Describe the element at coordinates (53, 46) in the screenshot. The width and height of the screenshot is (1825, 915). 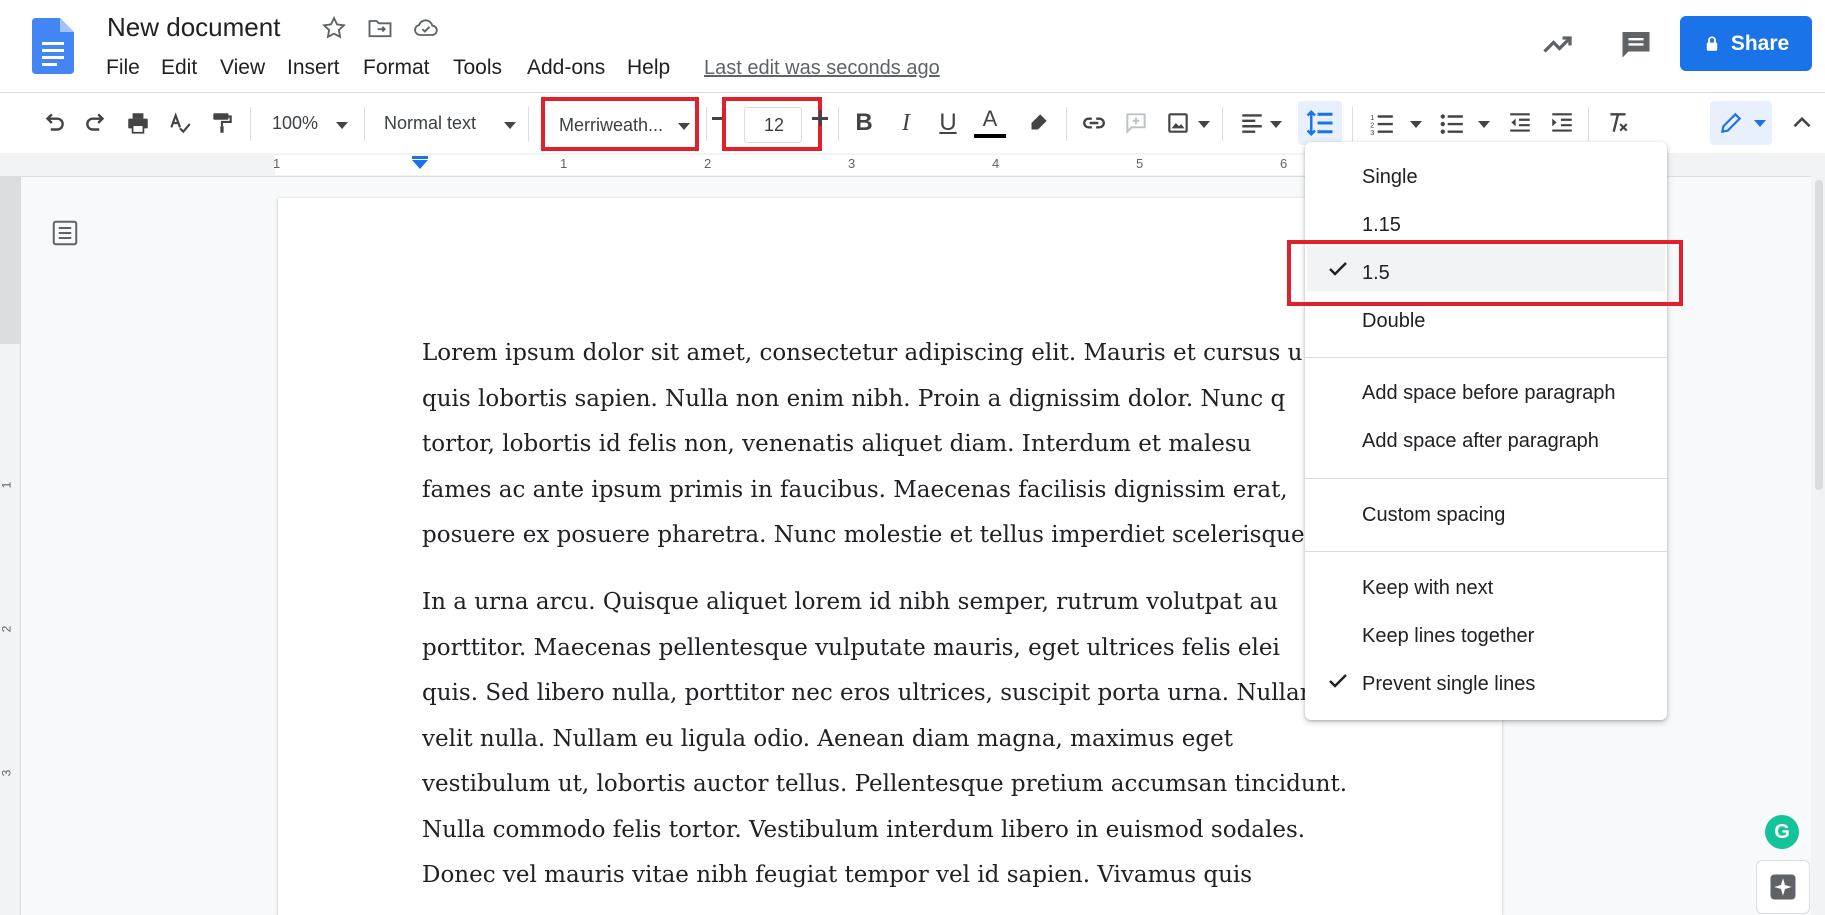
I see `docs-logo-icon` at that location.